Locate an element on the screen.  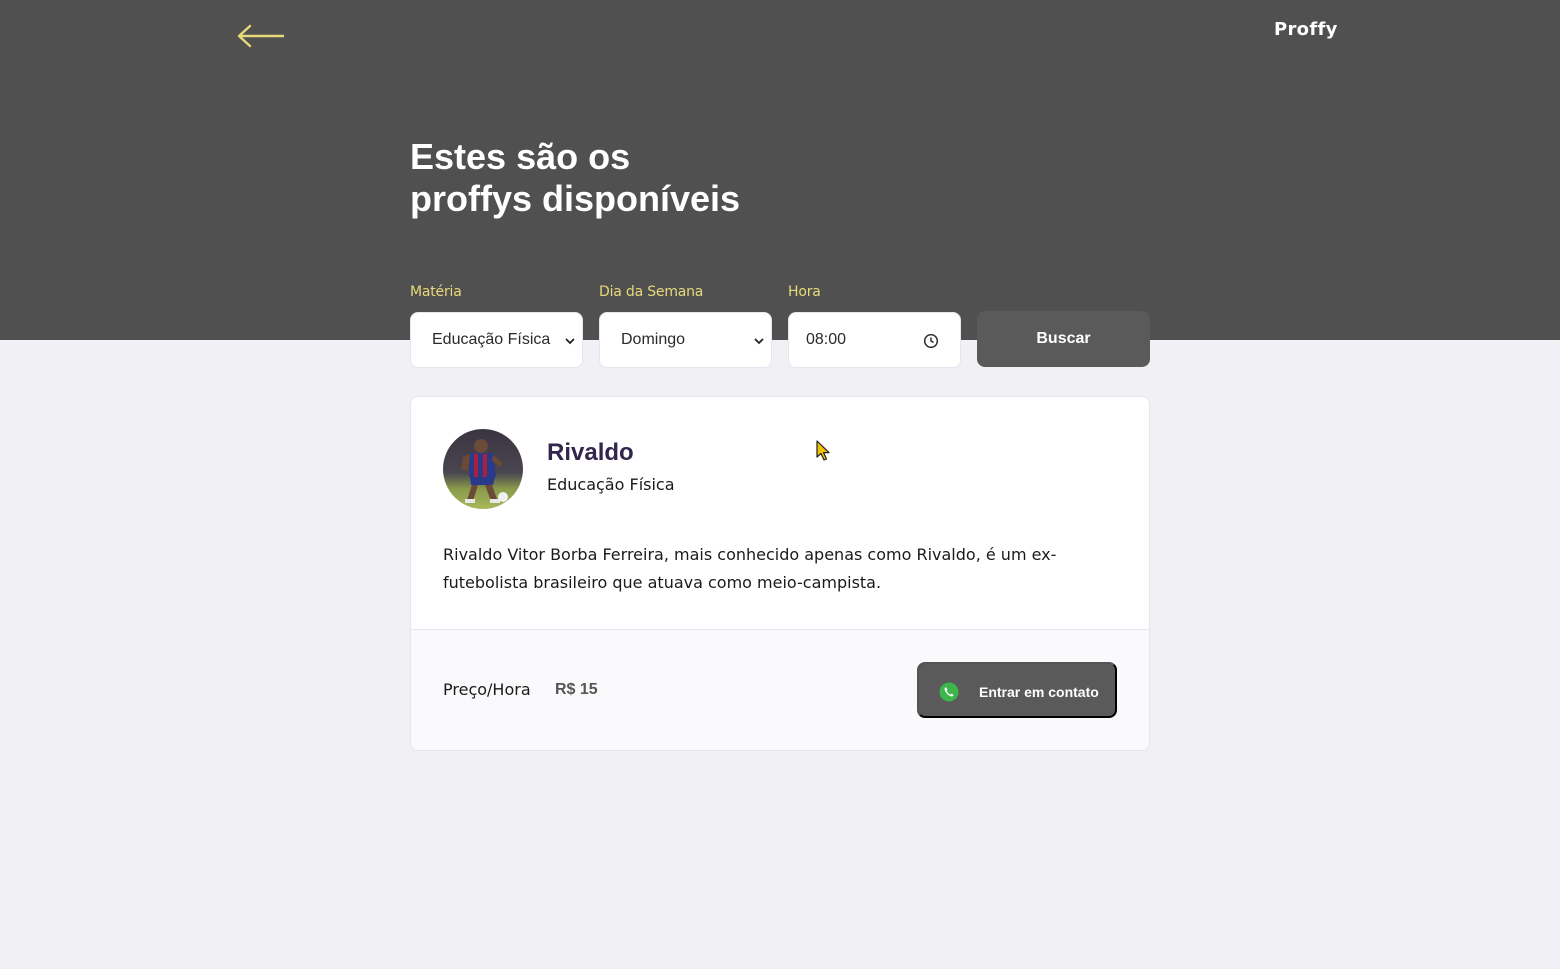
proffy-logo: Proffy is located at coordinates (1306, 29).